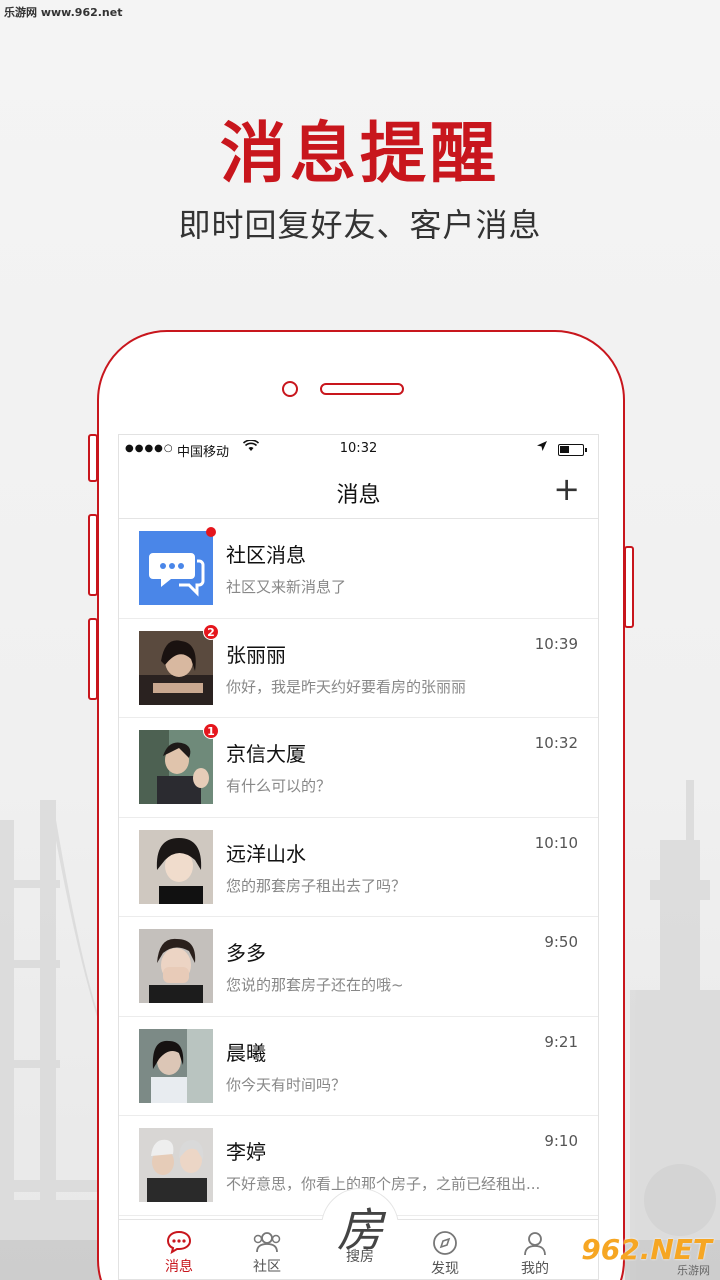  I want to click on message-time: 10:39, so click(556, 643).